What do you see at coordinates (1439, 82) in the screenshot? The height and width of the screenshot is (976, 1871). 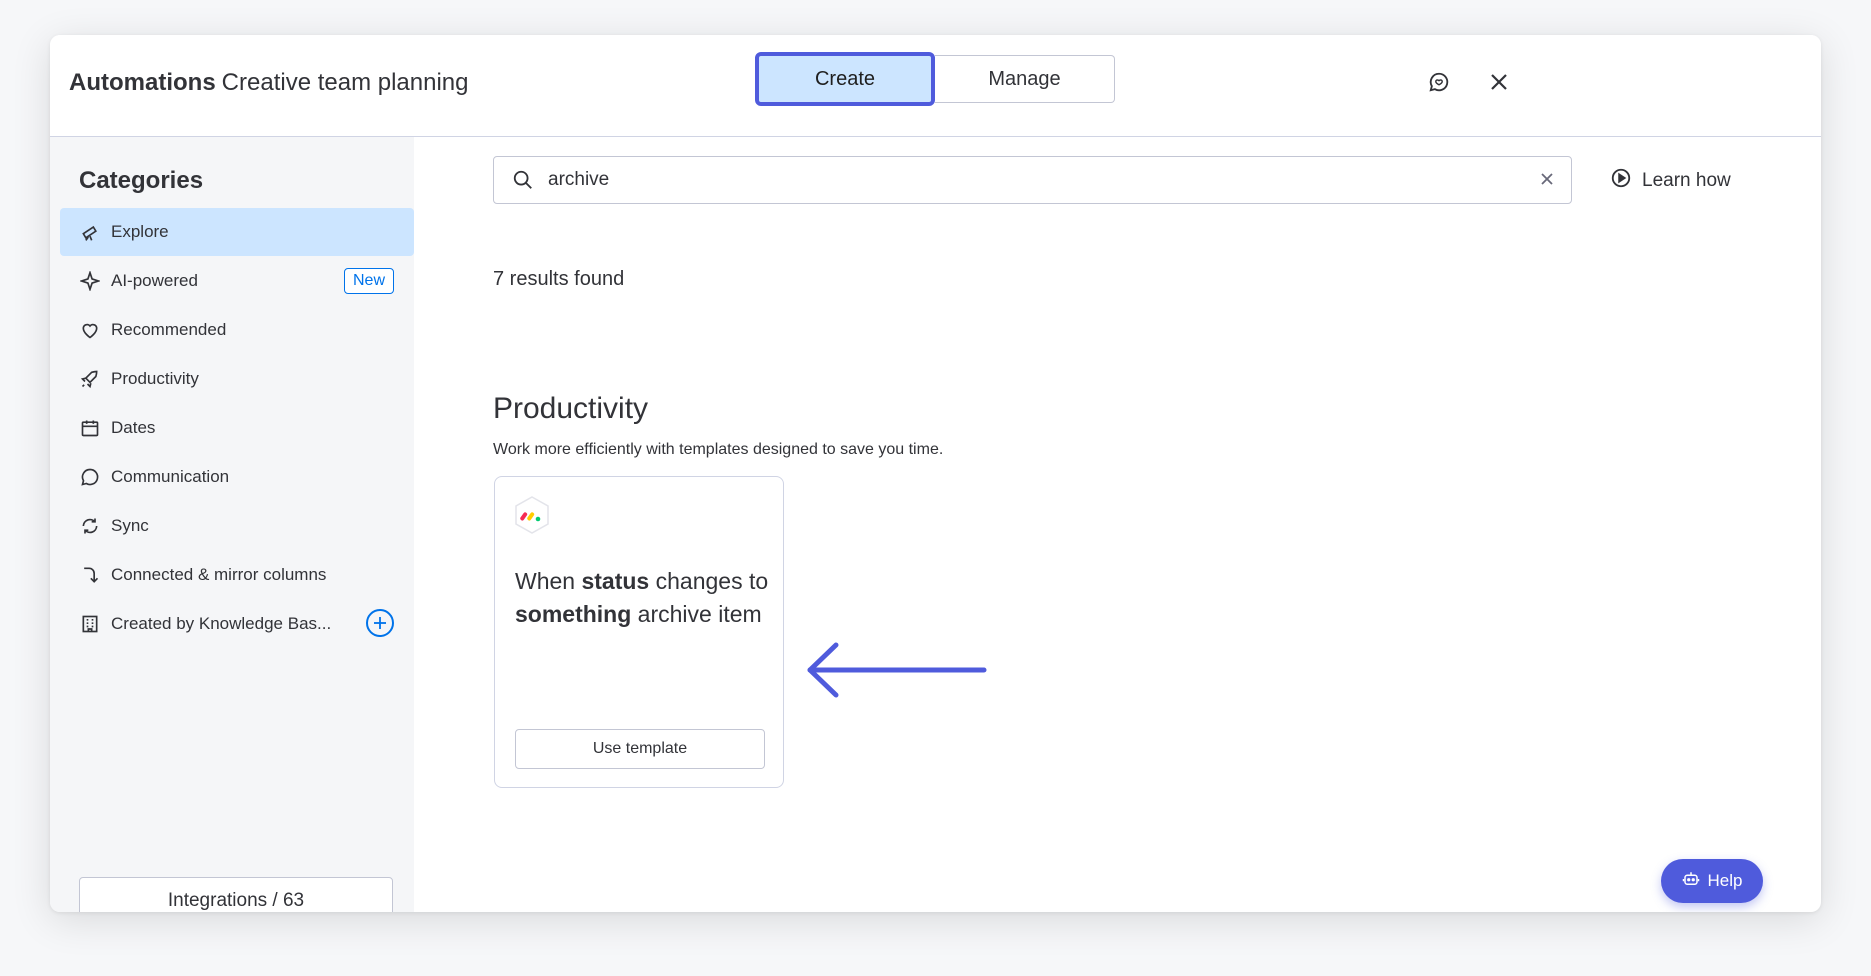 I see `feedback-icon` at bounding box center [1439, 82].